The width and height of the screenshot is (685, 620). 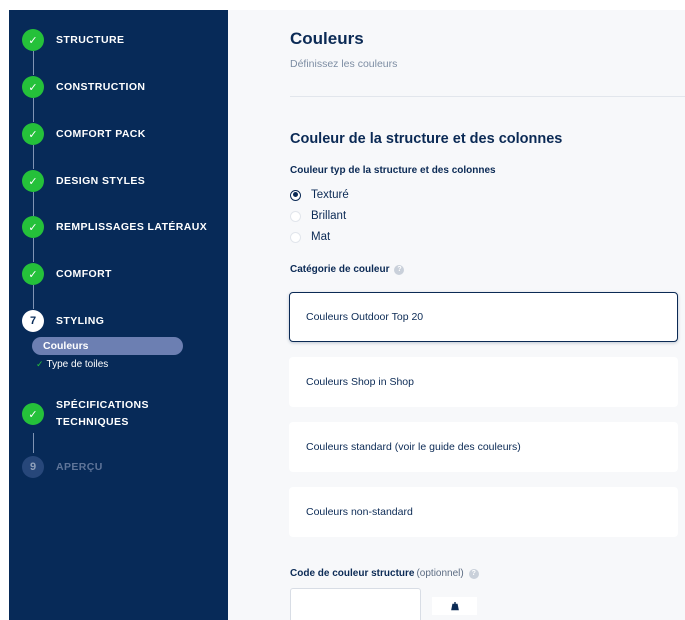 I want to click on step-label: APERÇU, so click(x=79, y=466).